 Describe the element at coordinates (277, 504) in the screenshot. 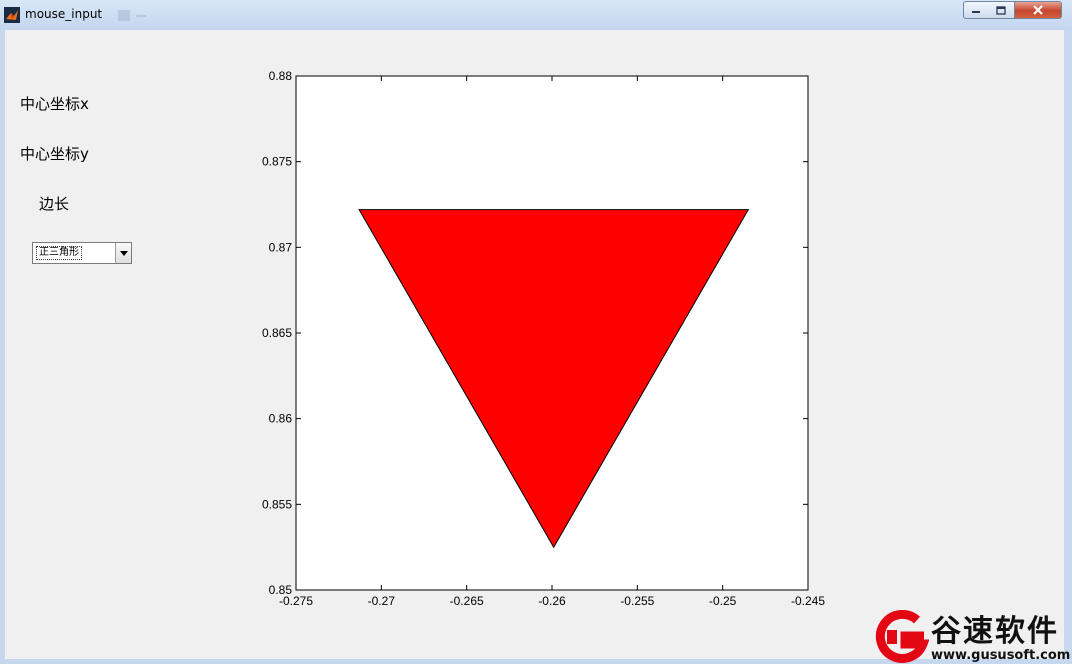

I see `y-tick-label: 0.855` at that location.